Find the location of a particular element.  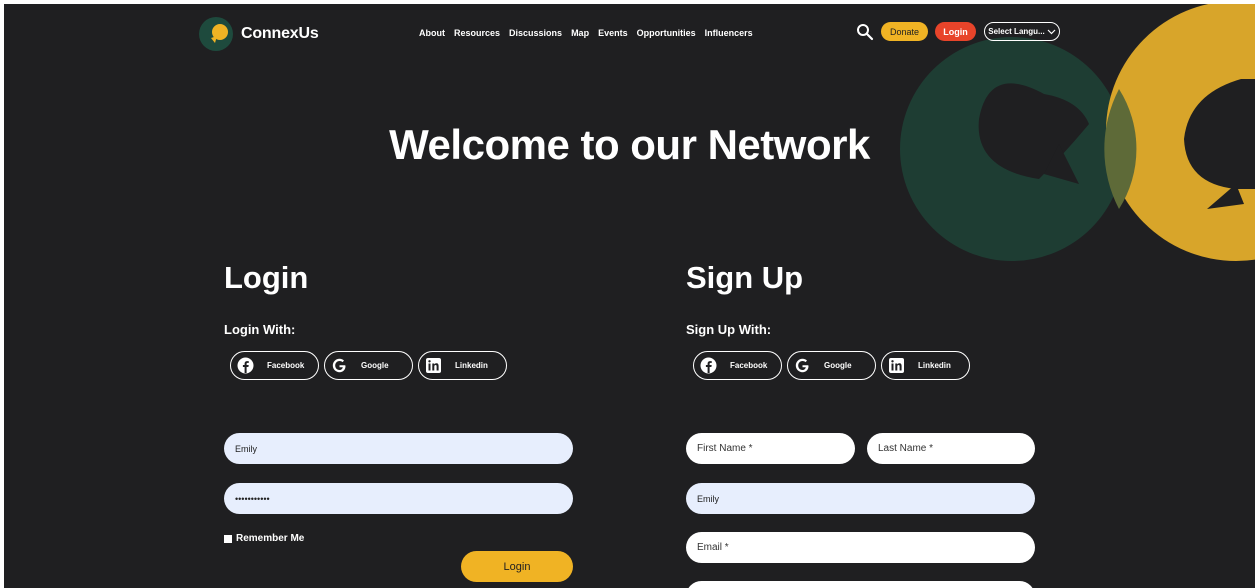

login-social-buttons: Facebook Google Linkedin is located at coordinates (368, 365).